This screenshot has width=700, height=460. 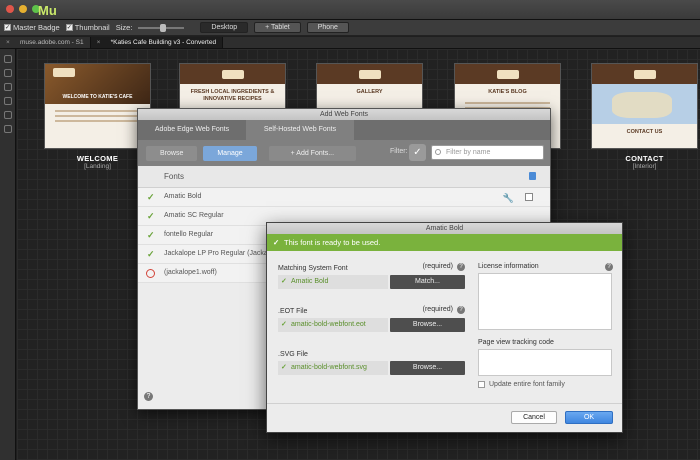 I want to click on fonts-header-label: Fonts, so click(x=174, y=176).